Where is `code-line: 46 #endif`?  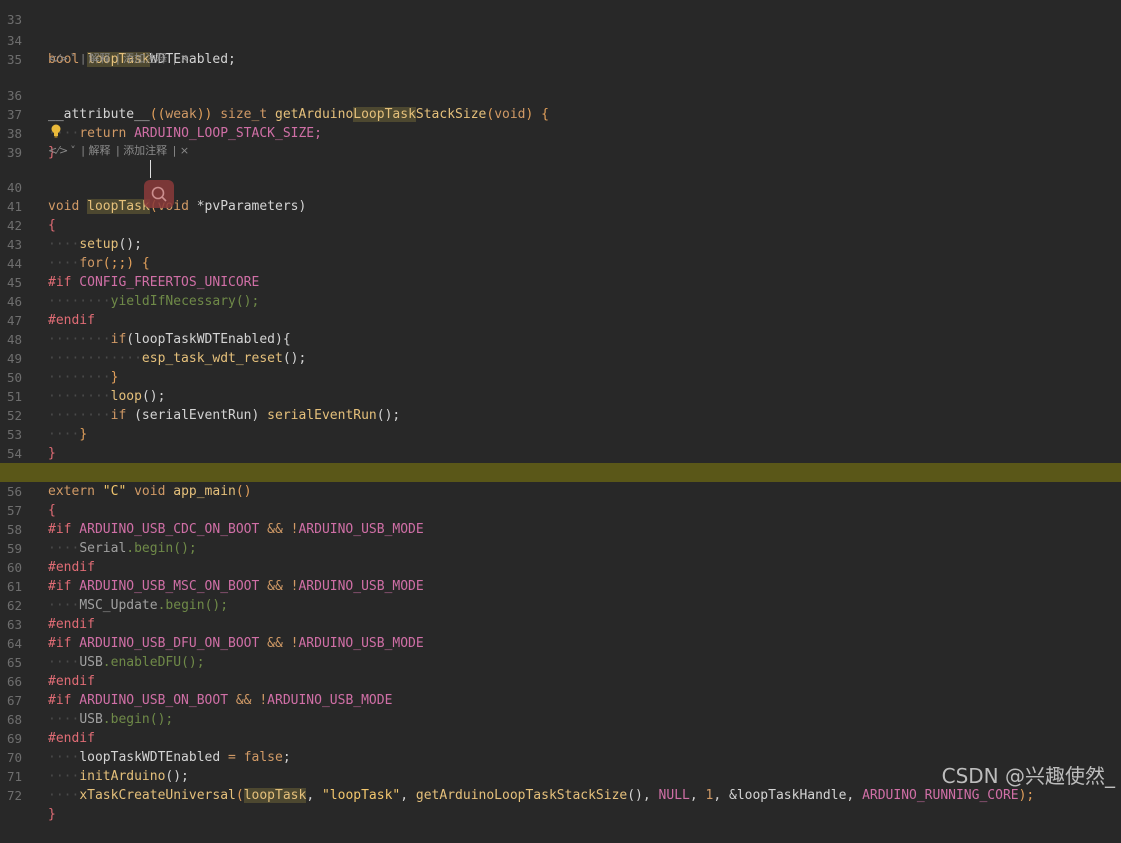
code-line: 46 #endif is located at coordinates (560, 300).